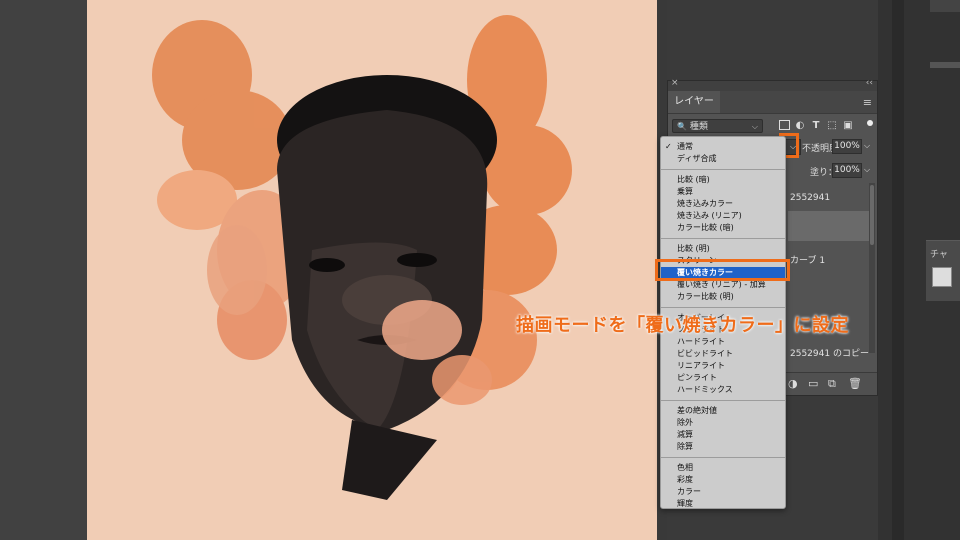 The height and width of the screenshot is (540, 960). What do you see at coordinates (723, 354) in the screenshot?
I see `blend-mode-item: ビビッドライト` at bounding box center [723, 354].